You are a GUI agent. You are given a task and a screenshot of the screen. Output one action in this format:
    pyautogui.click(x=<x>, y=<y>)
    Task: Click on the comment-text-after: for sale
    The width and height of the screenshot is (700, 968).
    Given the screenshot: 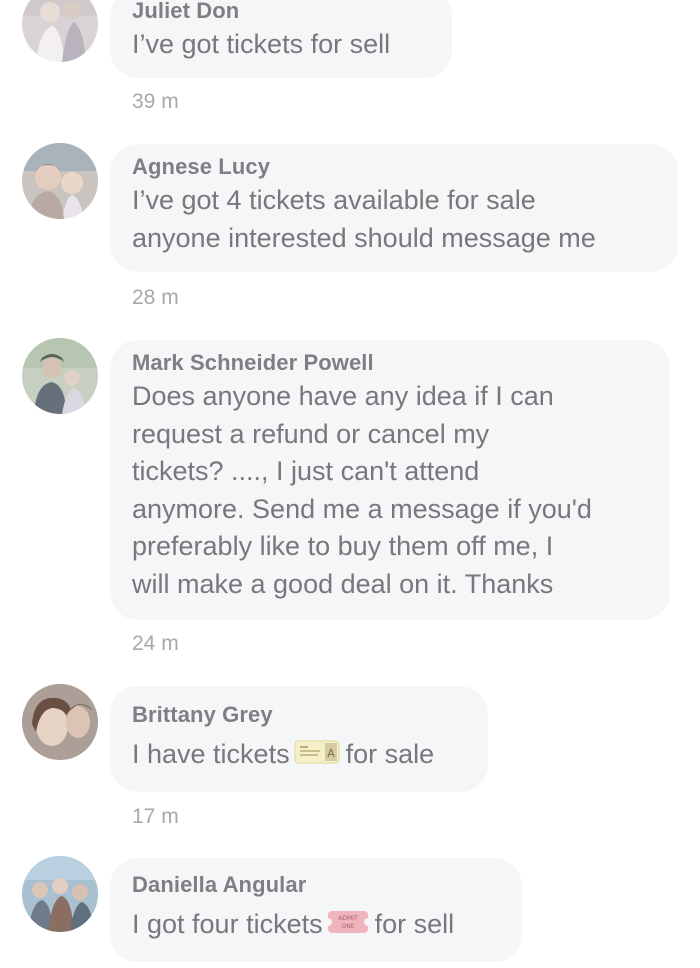 What is the action you would take?
    pyautogui.click(x=390, y=754)
    